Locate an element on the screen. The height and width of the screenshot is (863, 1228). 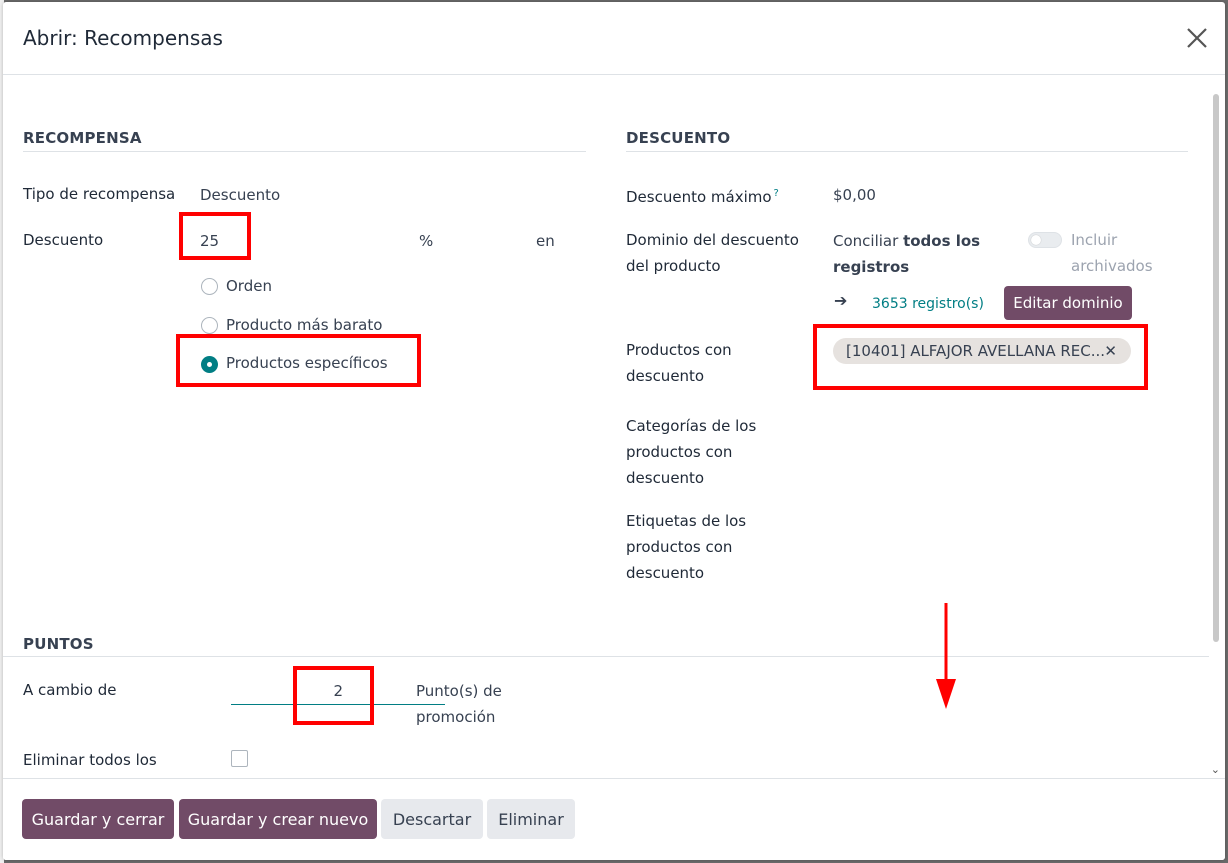
delete-button: Eliminar is located at coordinates (531, 819).